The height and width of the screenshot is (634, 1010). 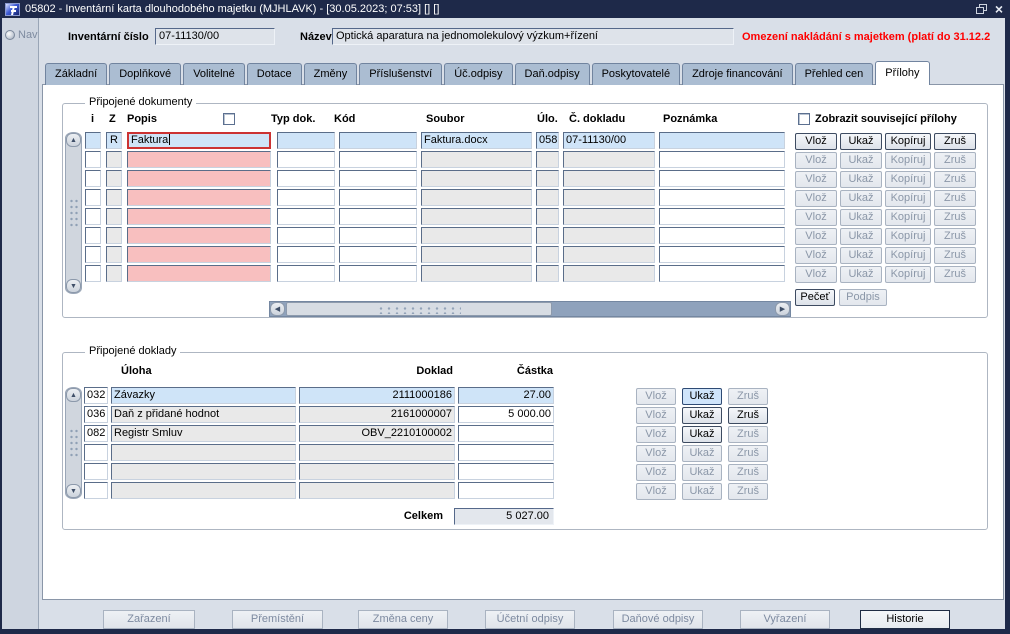 I want to click on tab-volitelne: Volitelné, so click(x=214, y=74).